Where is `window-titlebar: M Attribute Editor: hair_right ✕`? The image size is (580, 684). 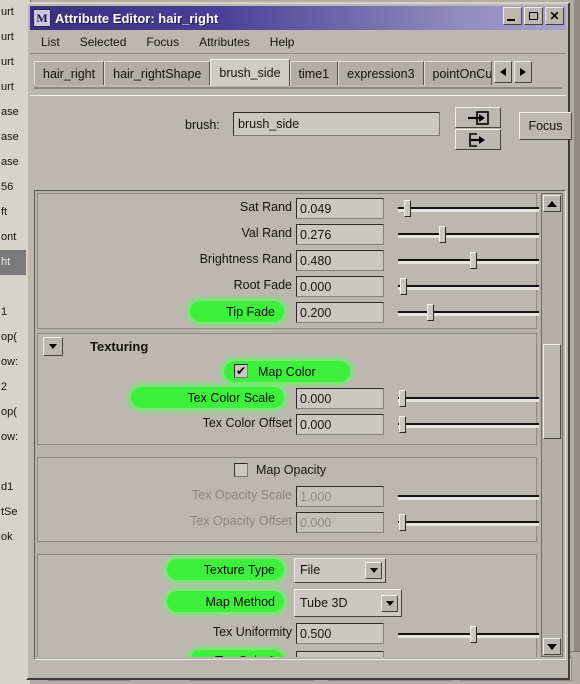
window-titlebar: M Attribute Editor: hair_right ✕ is located at coordinates (298, 18).